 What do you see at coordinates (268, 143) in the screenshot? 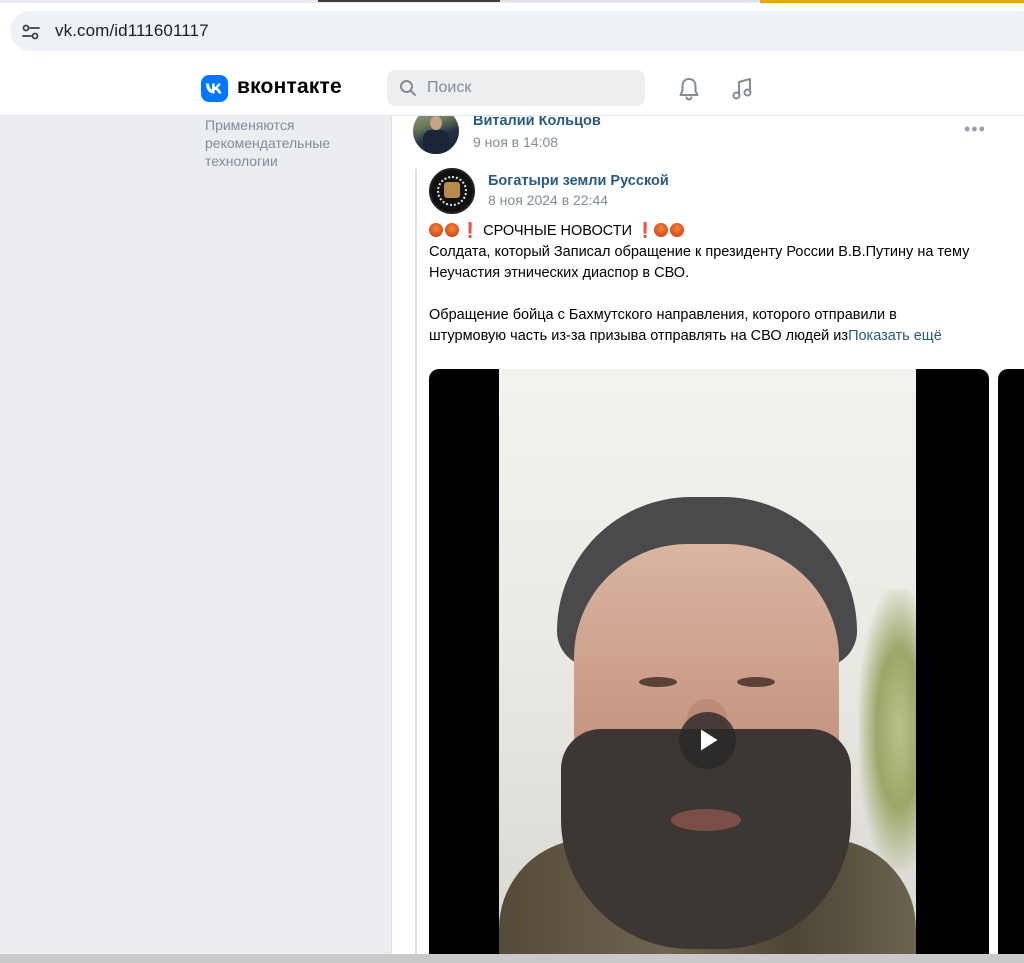
I see `recommendation-note: Применяются рекомендательные технологии` at bounding box center [268, 143].